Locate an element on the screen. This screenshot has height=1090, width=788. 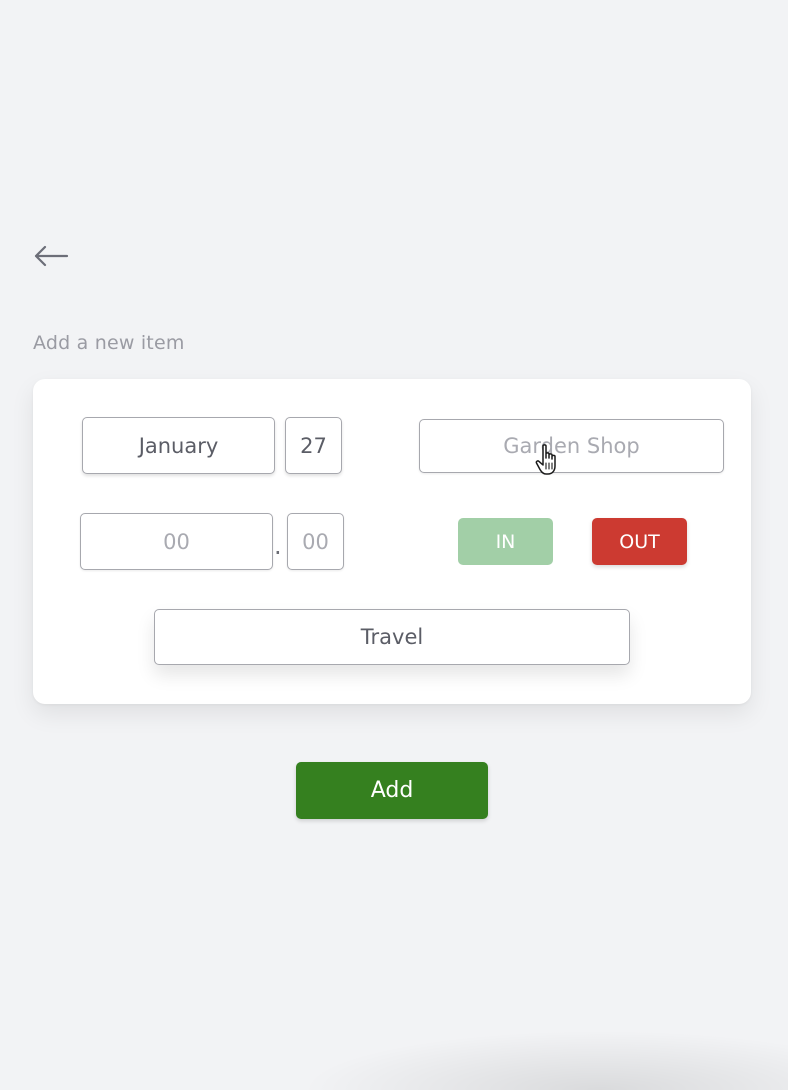
back-button is located at coordinates (51, 256).